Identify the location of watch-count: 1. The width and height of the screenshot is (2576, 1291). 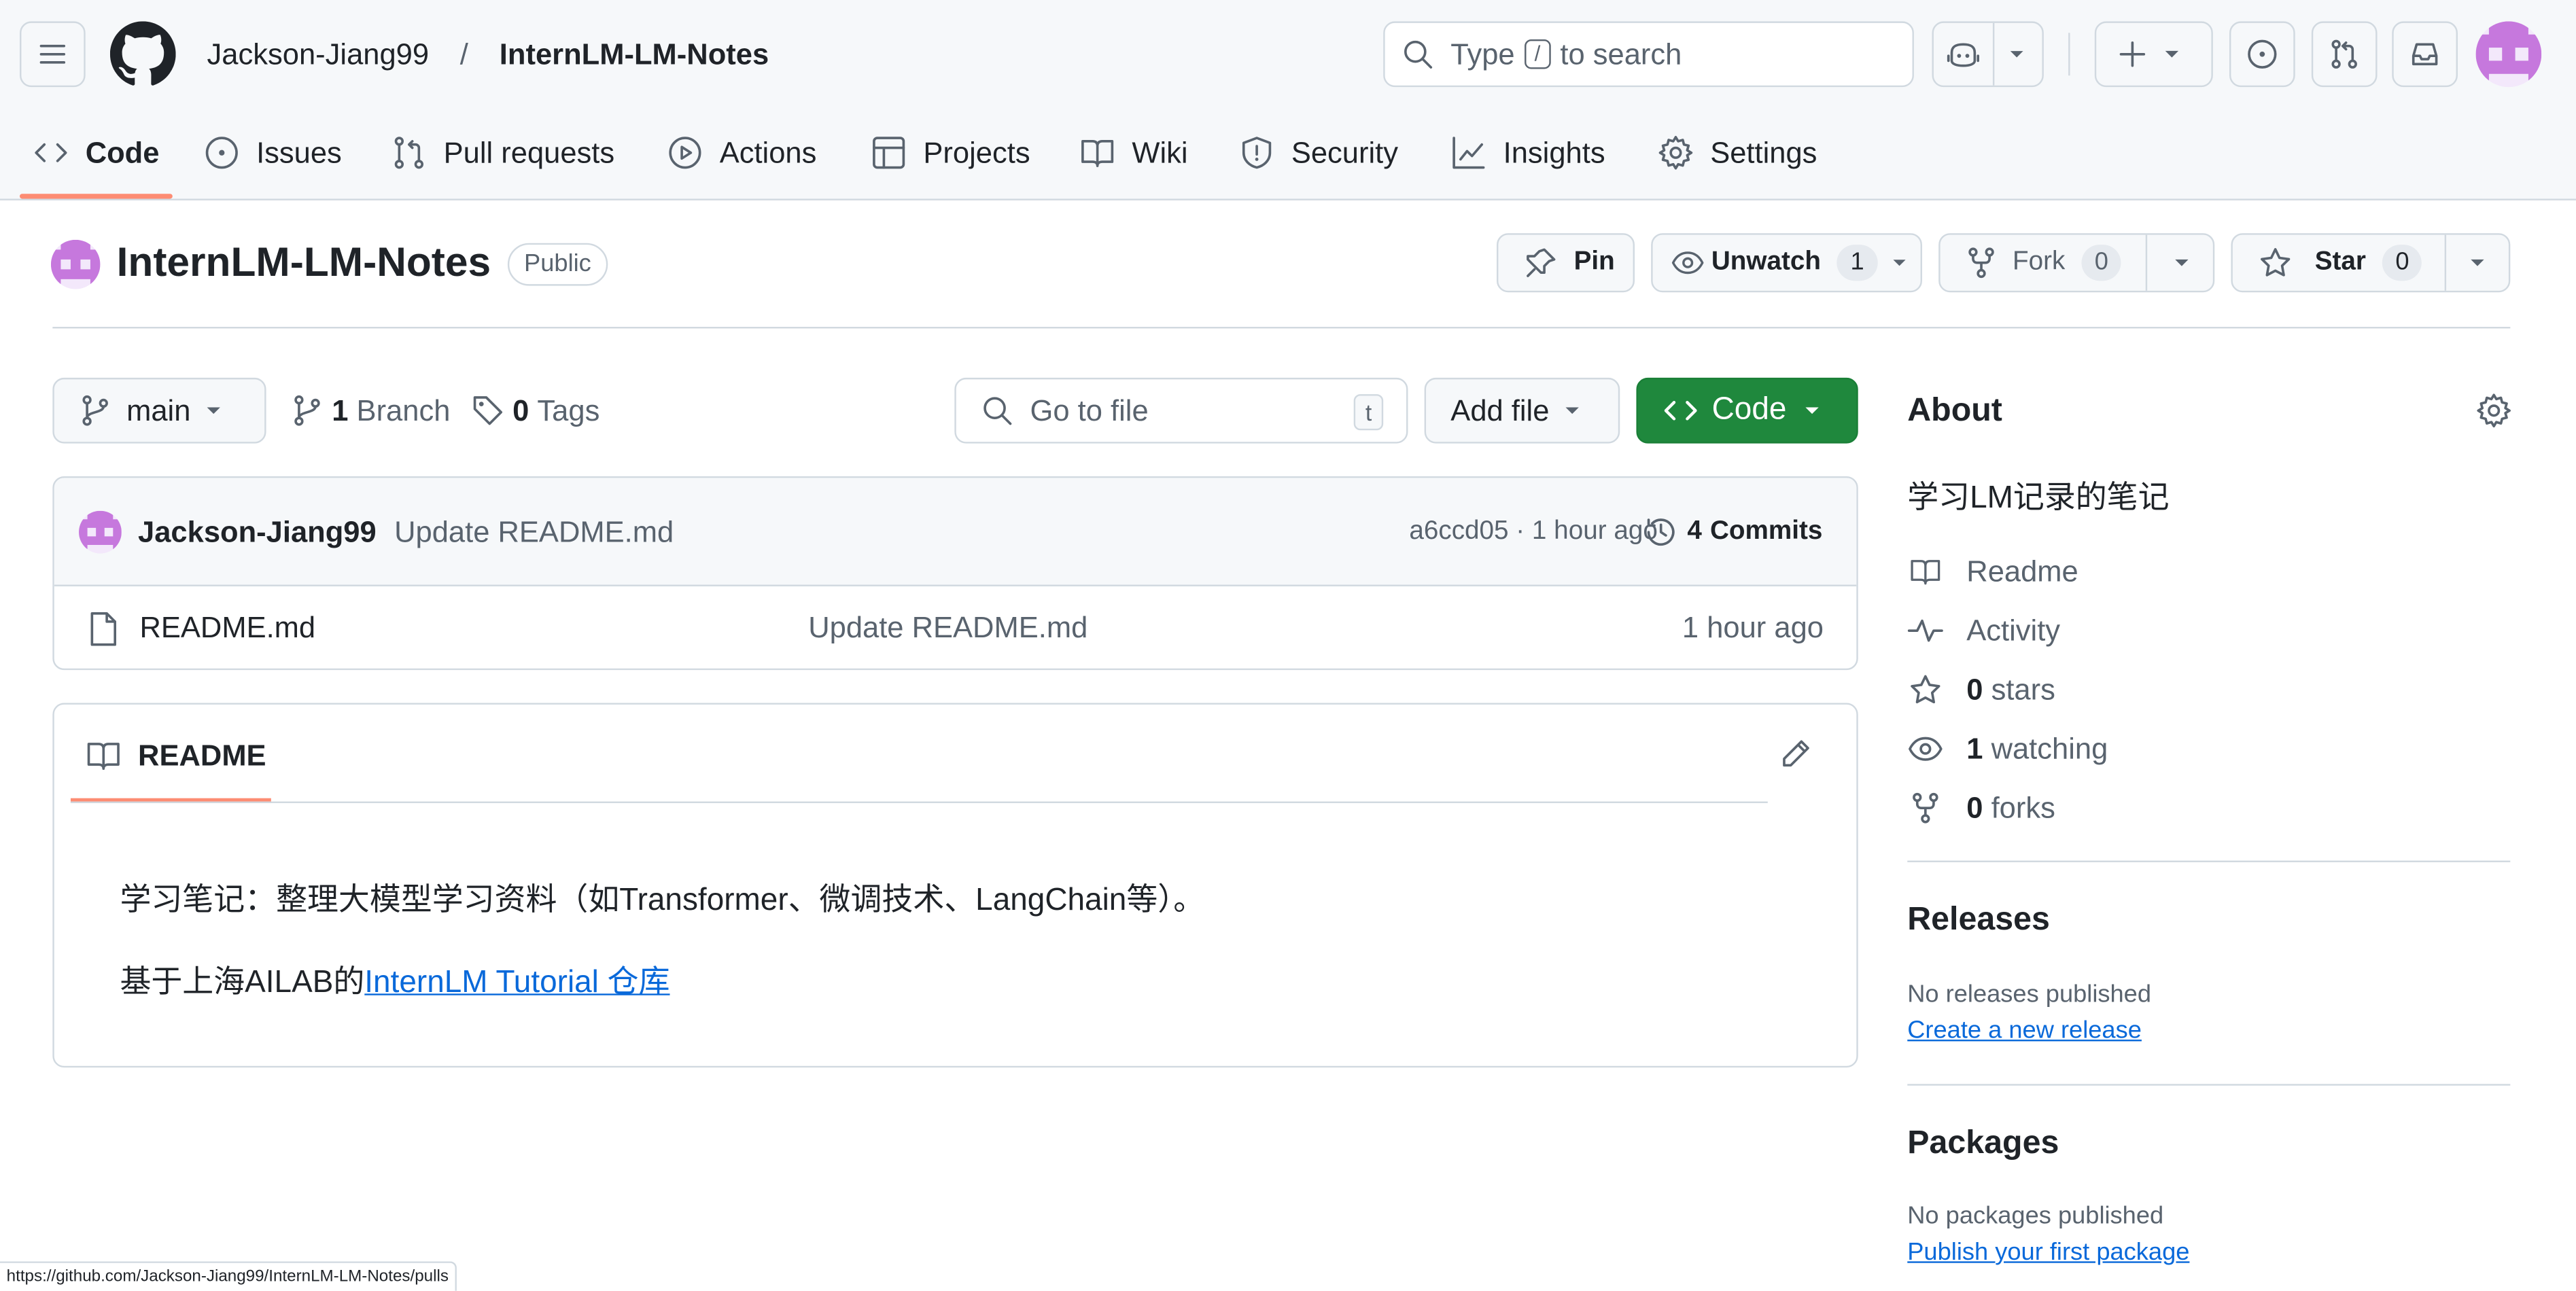
(1857, 263).